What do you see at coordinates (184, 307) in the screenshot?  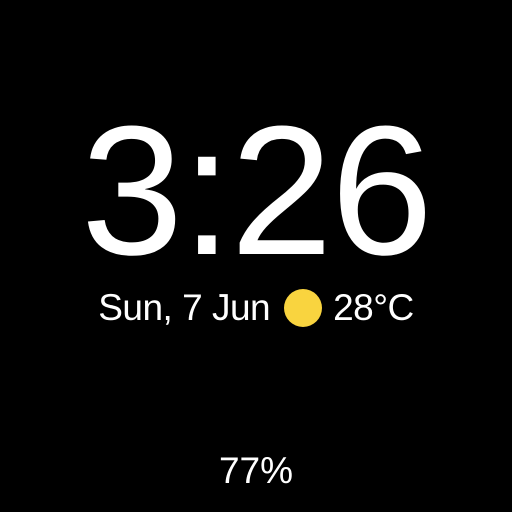 I see `date-label: Sun, 7 Jun` at bounding box center [184, 307].